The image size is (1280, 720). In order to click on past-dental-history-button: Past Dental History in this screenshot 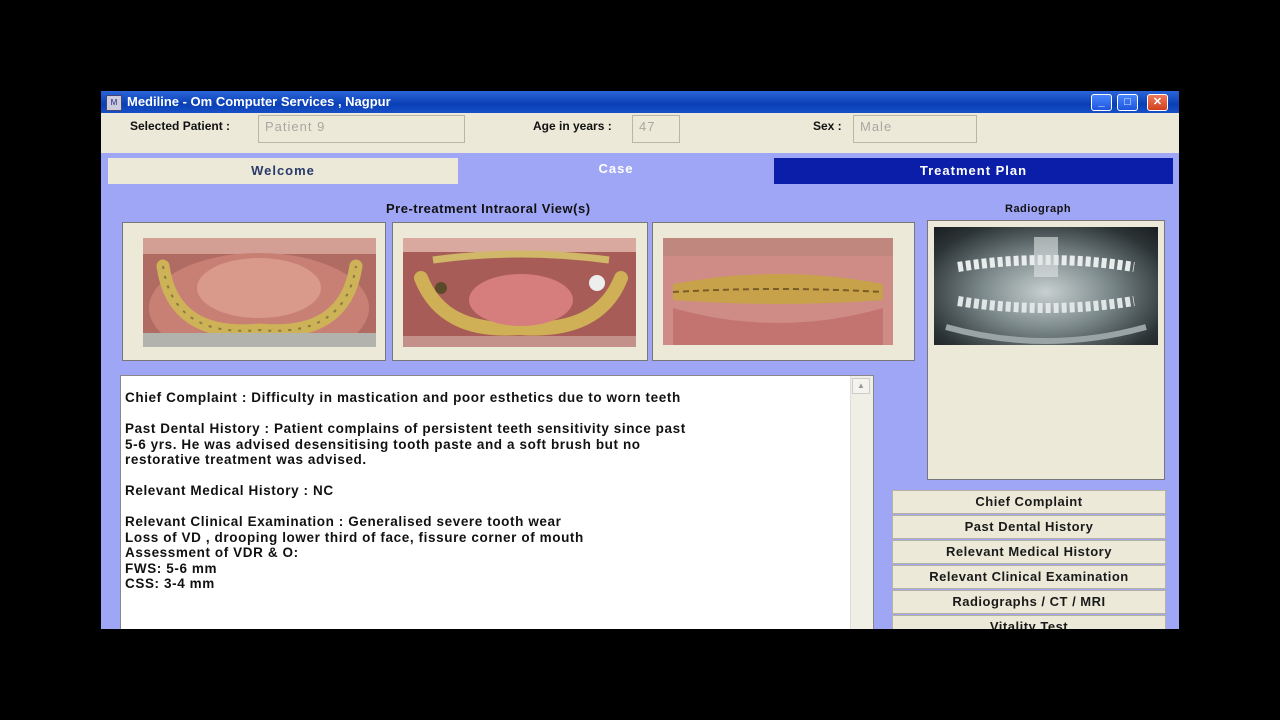, I will do `click(1029, 527)`.